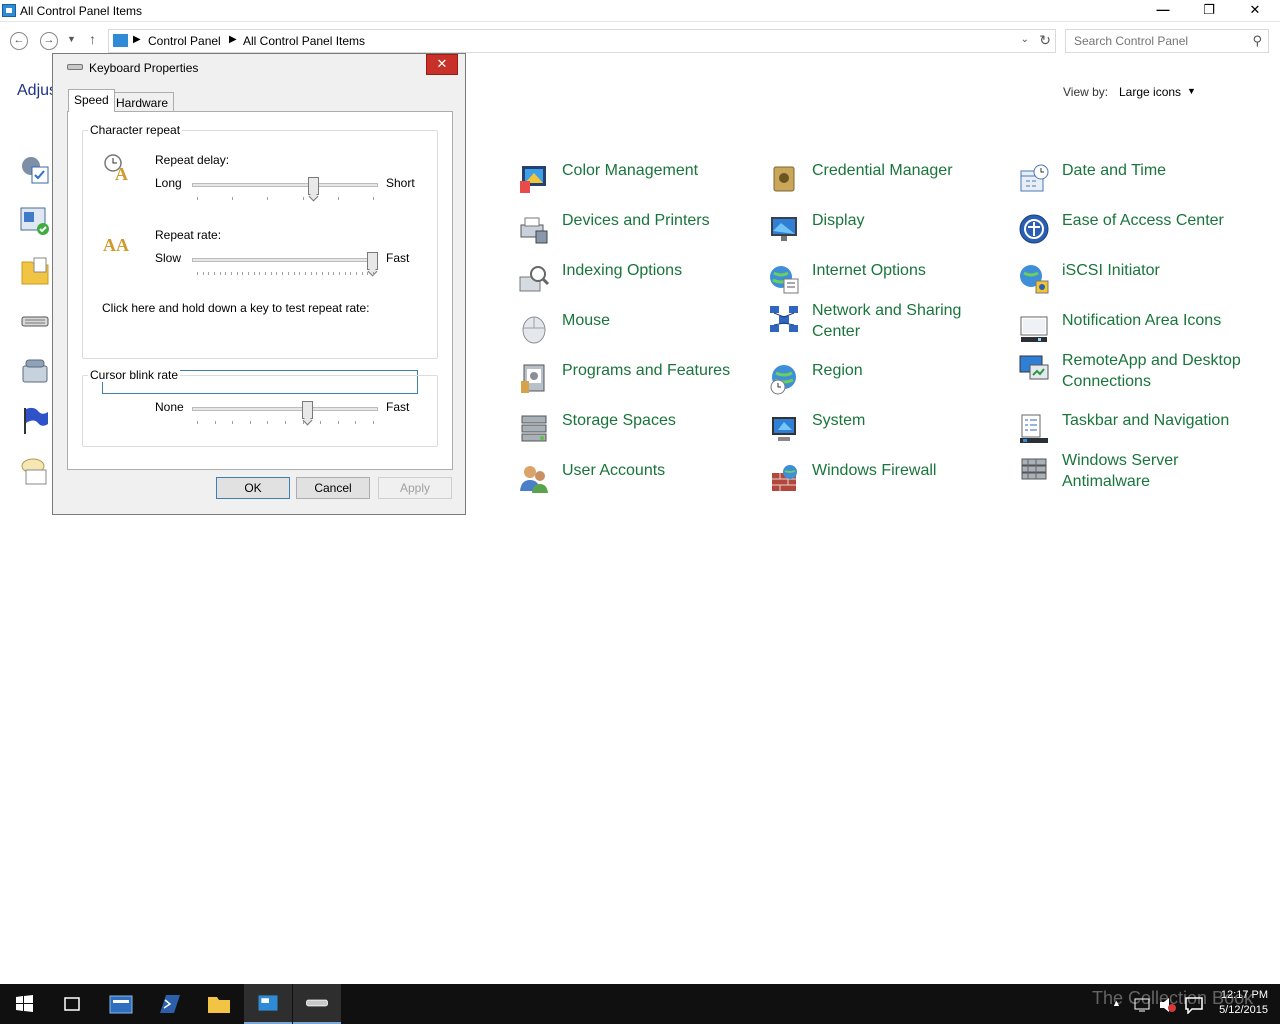  What do you see at coordinates (35, 371) in the screenshot?
I see `phone-modem-icon` at bounding box center [35, 371].